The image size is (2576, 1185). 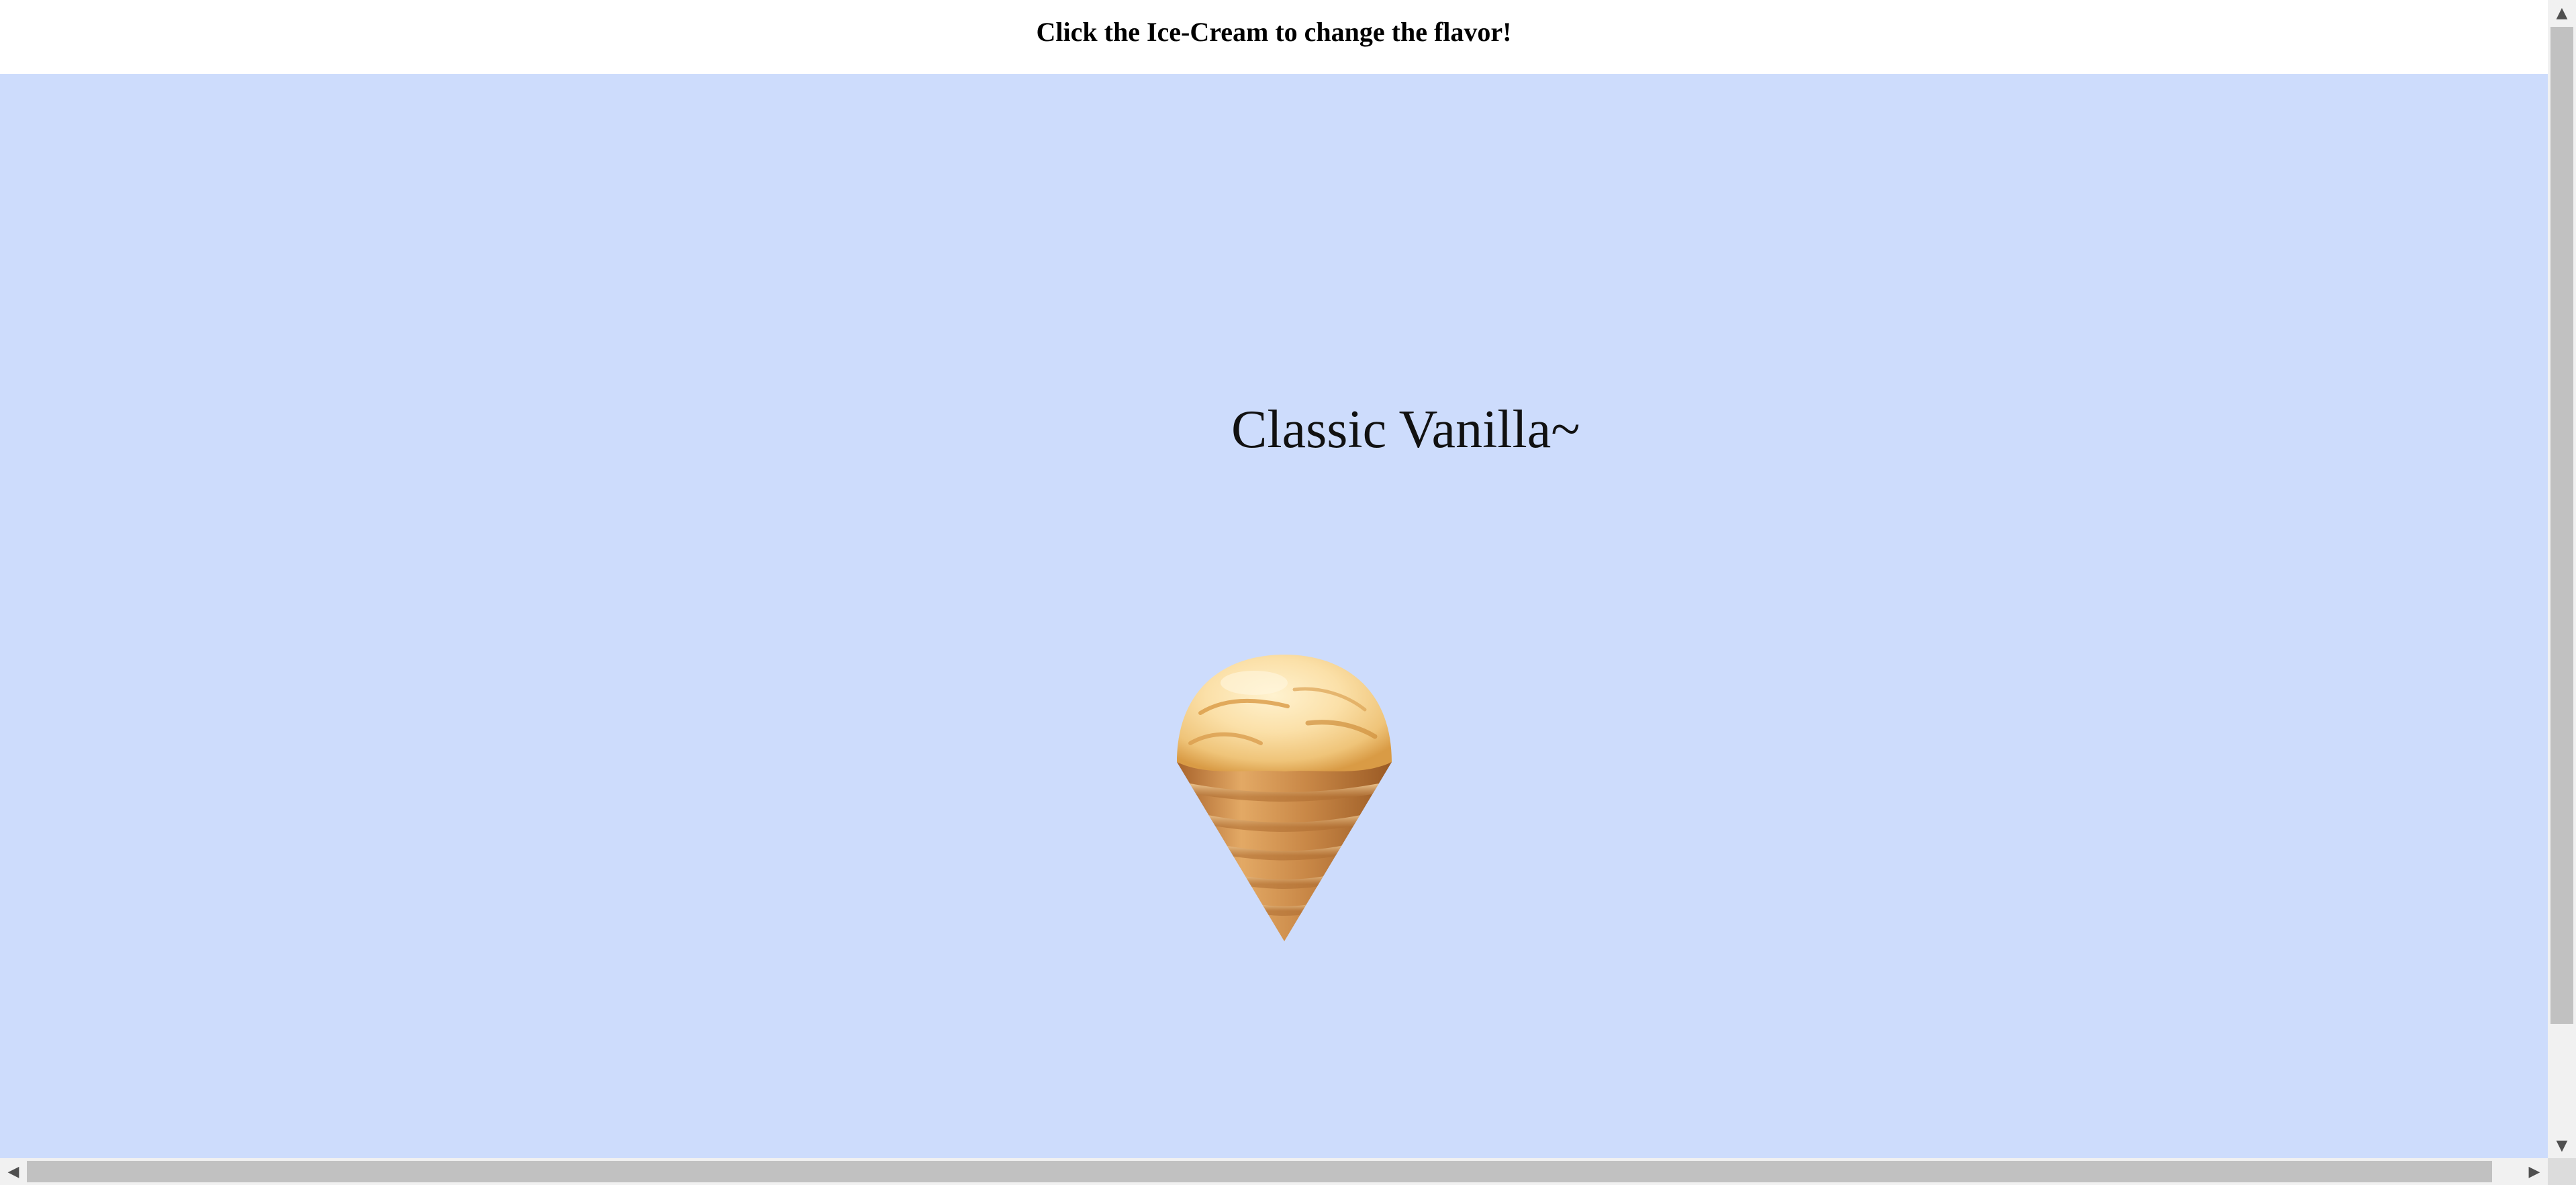 I want to click on vertical-scrollbar: ▲ ▼, so click(x=2562, y=579).